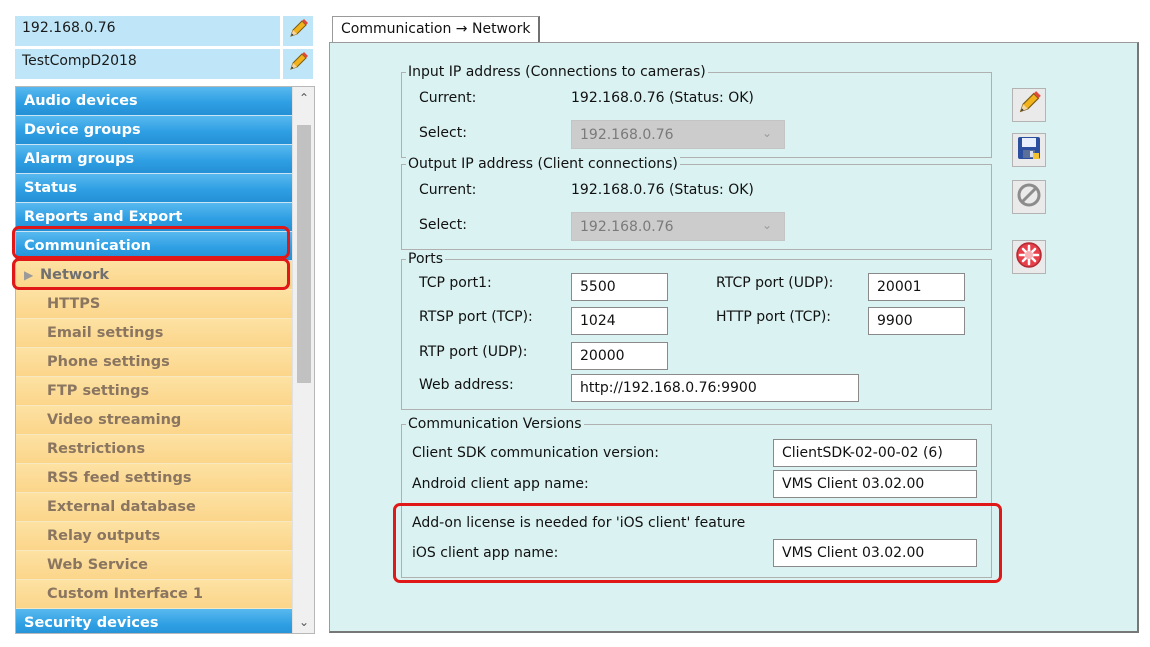  I want to click on reset-button, so click(1029, 257).